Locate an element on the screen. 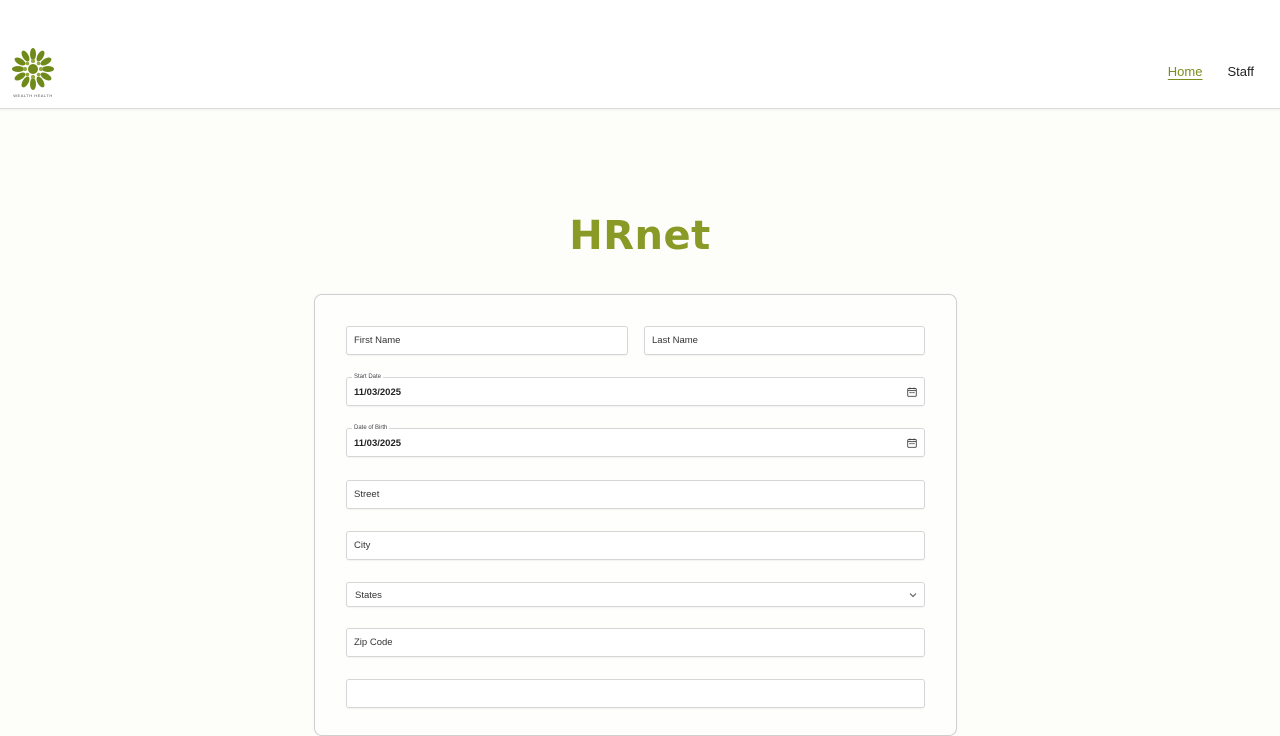 The image size is (1280, 736). date-of-birth-field: Date of Birth 11/03/2025 is located at coordinates (635, 440).